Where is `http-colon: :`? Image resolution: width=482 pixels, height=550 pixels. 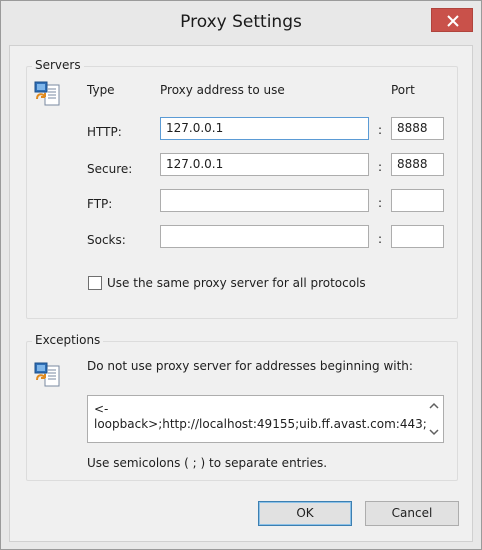
http-colon: : is located at coordinates (380, 130).